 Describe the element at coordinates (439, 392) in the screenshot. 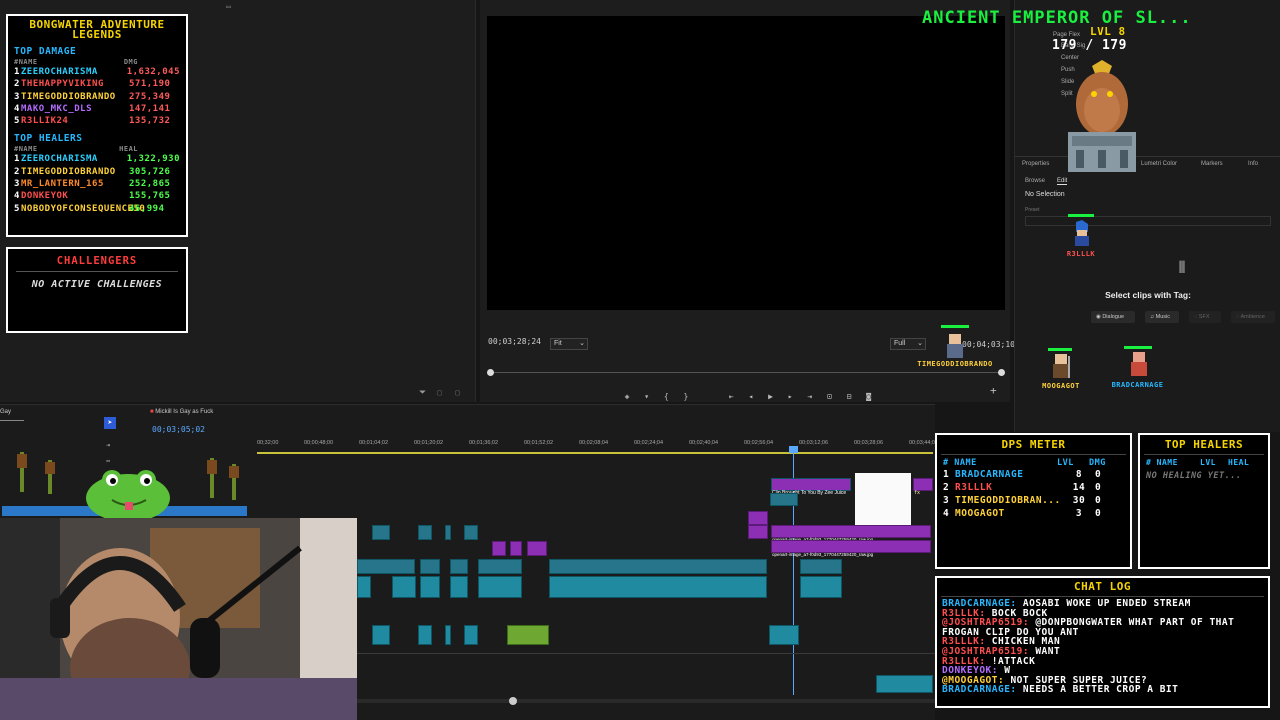

I see `new-bin-icon: ▢` at that location.